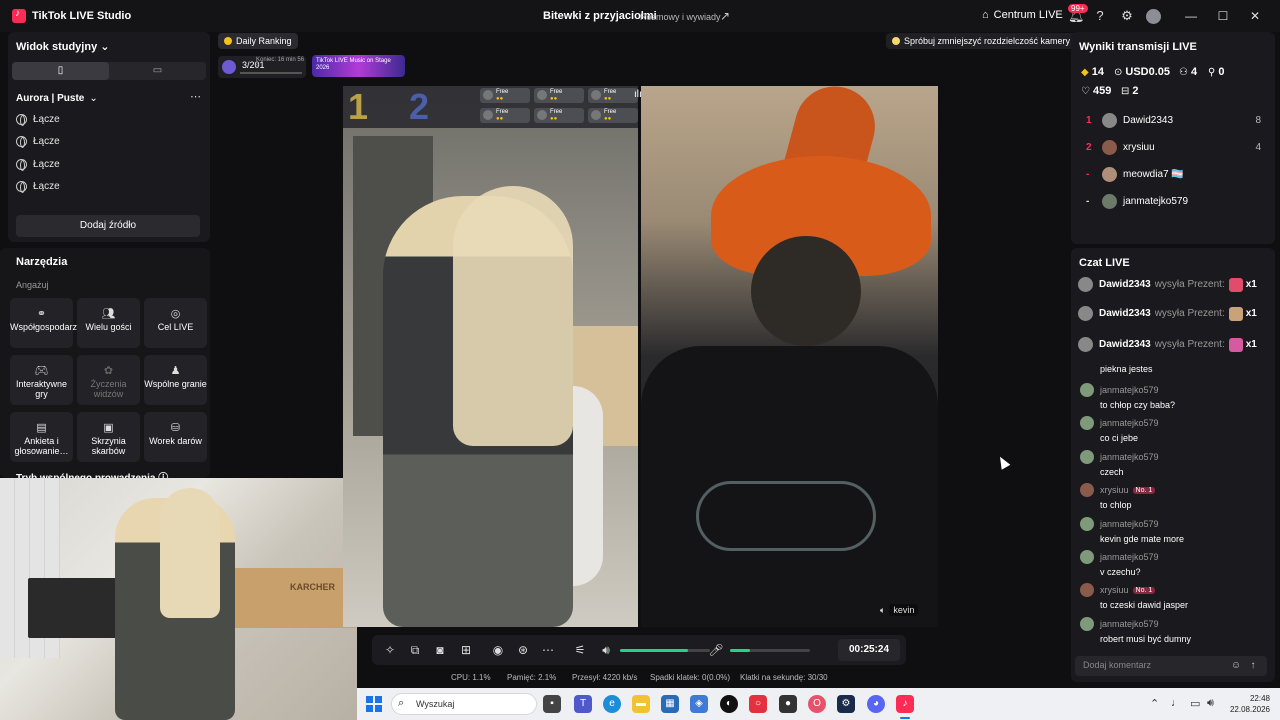 Image resolution: width=1280 pixels, height=720 pixels. What do you see at coordinates (258, 41) in the screenshot?
I see `daily-ranking-button: Daily Ranking` at bounding box center [258, 41].